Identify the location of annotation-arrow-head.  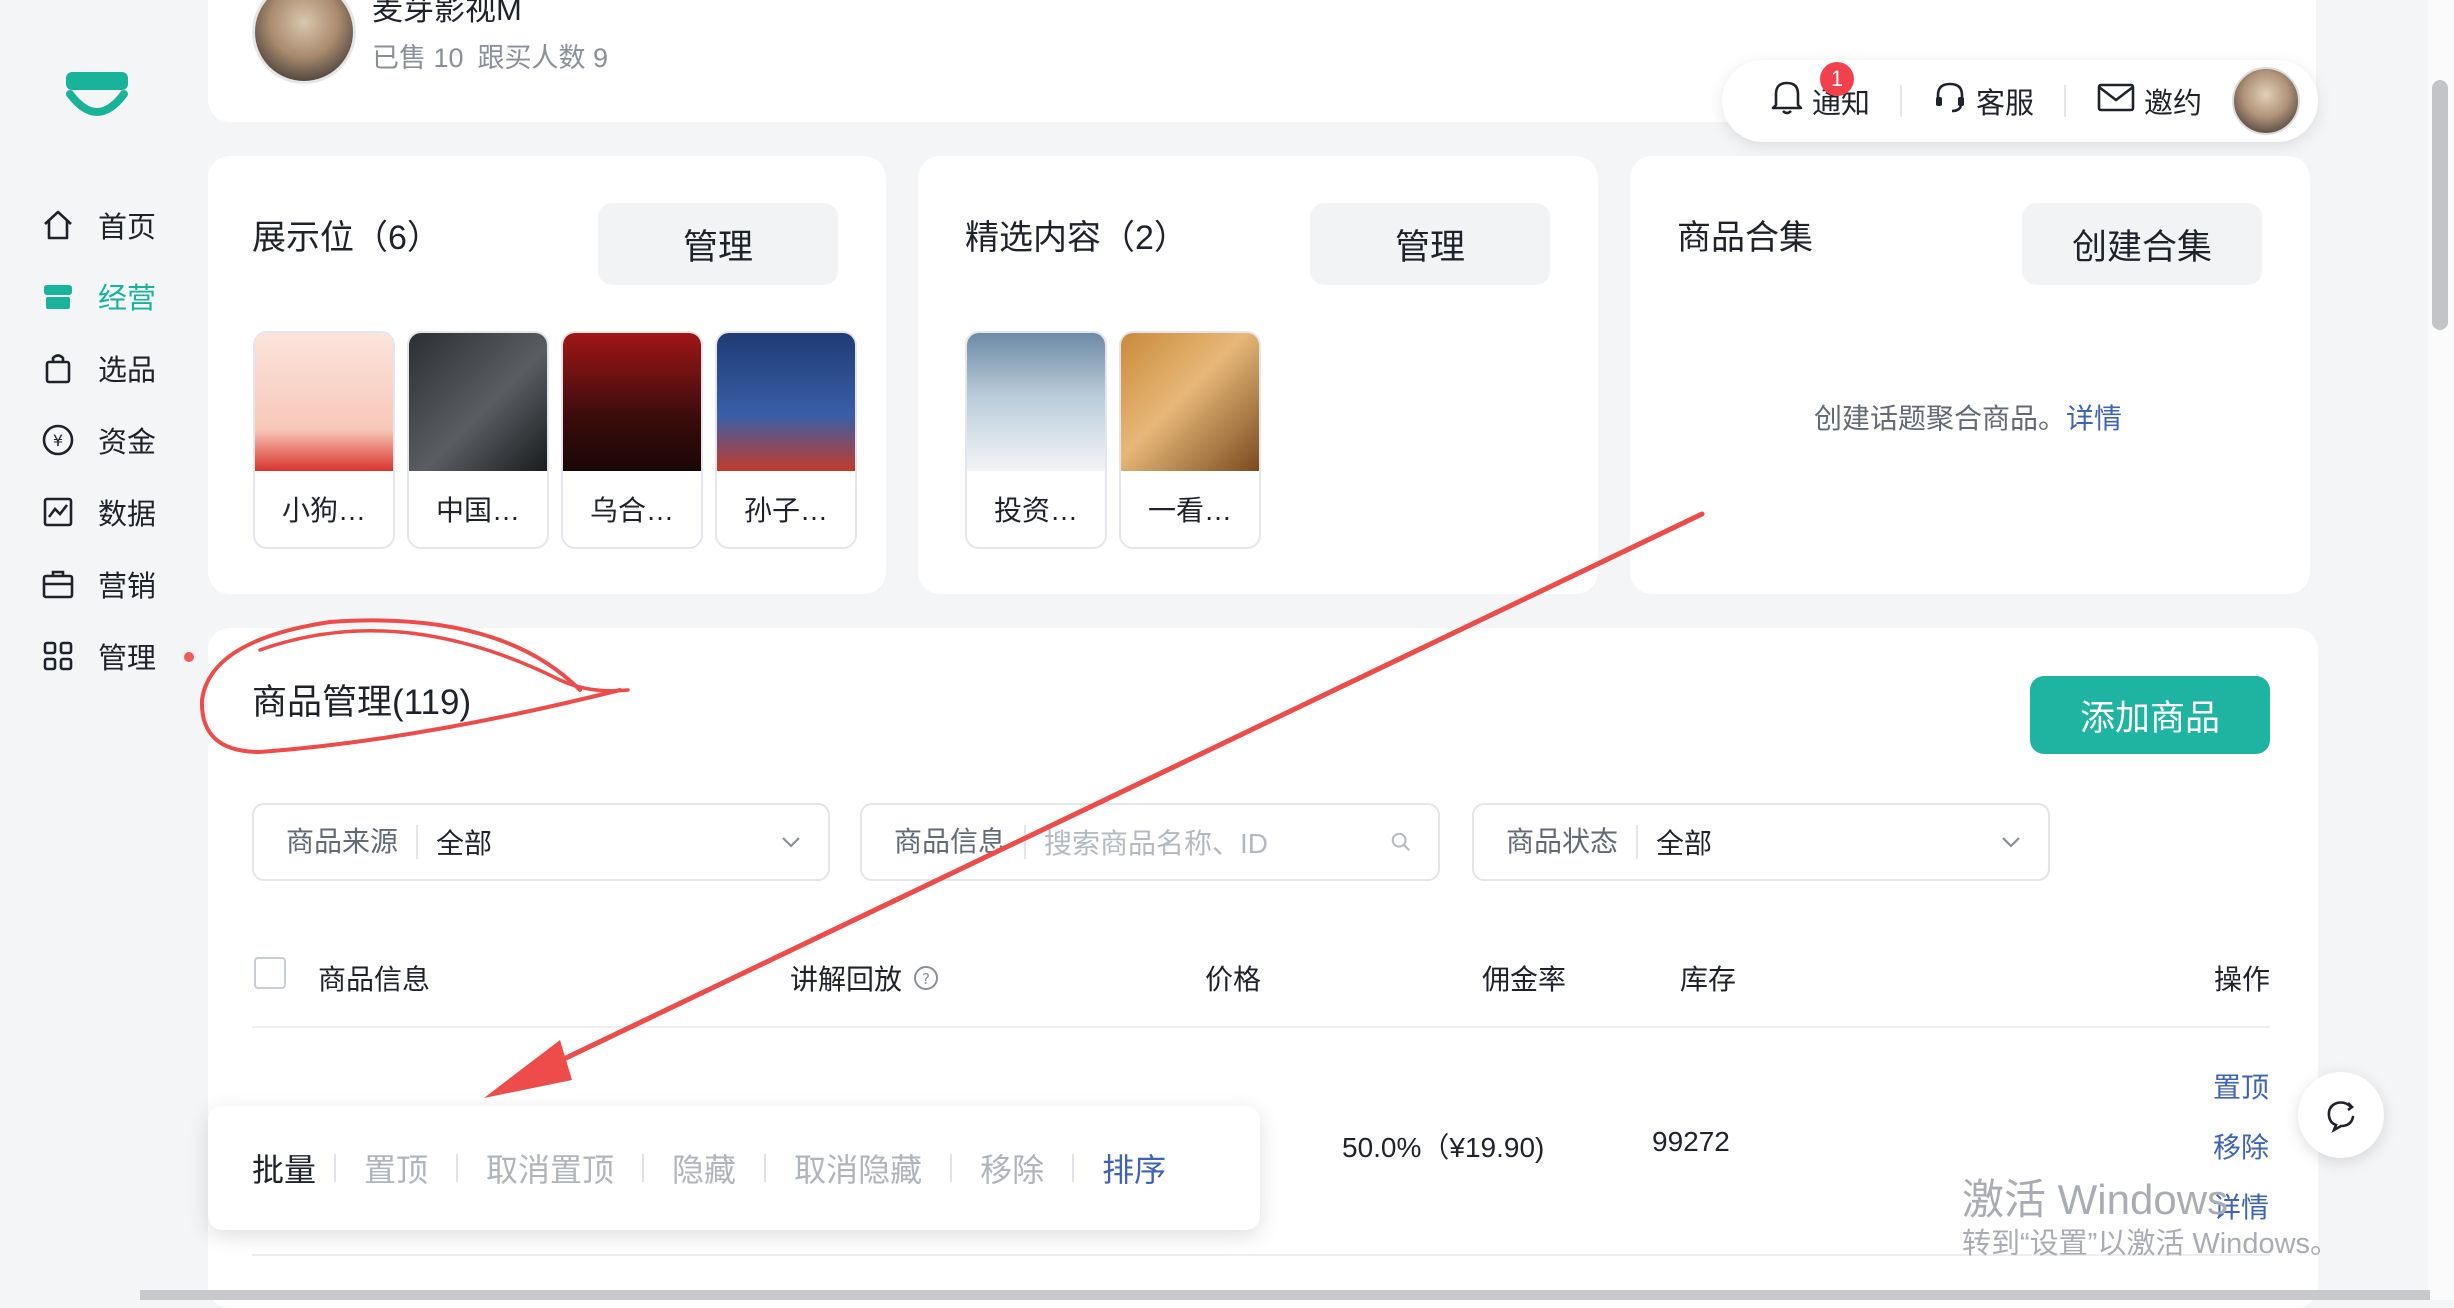
(528, 1069).